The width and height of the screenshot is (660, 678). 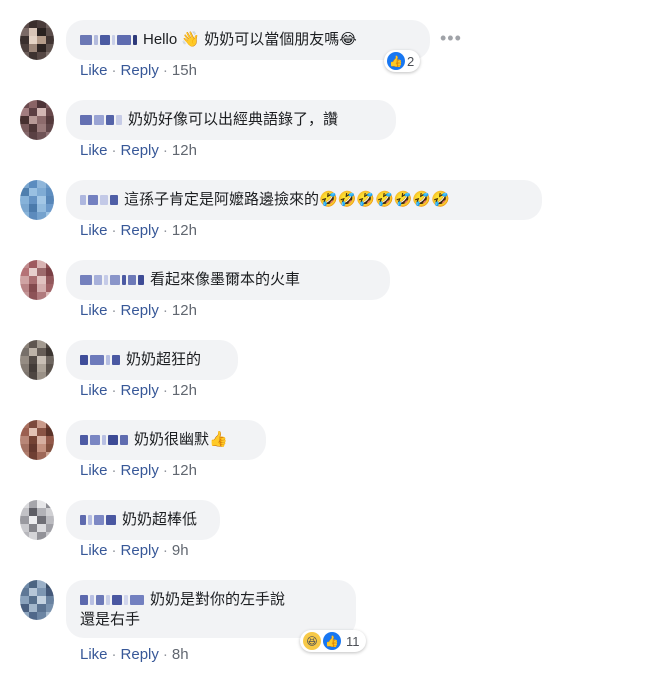 I want to click on comment-bubble: 奶奶很幽默👍, so click(x=166, y=440).